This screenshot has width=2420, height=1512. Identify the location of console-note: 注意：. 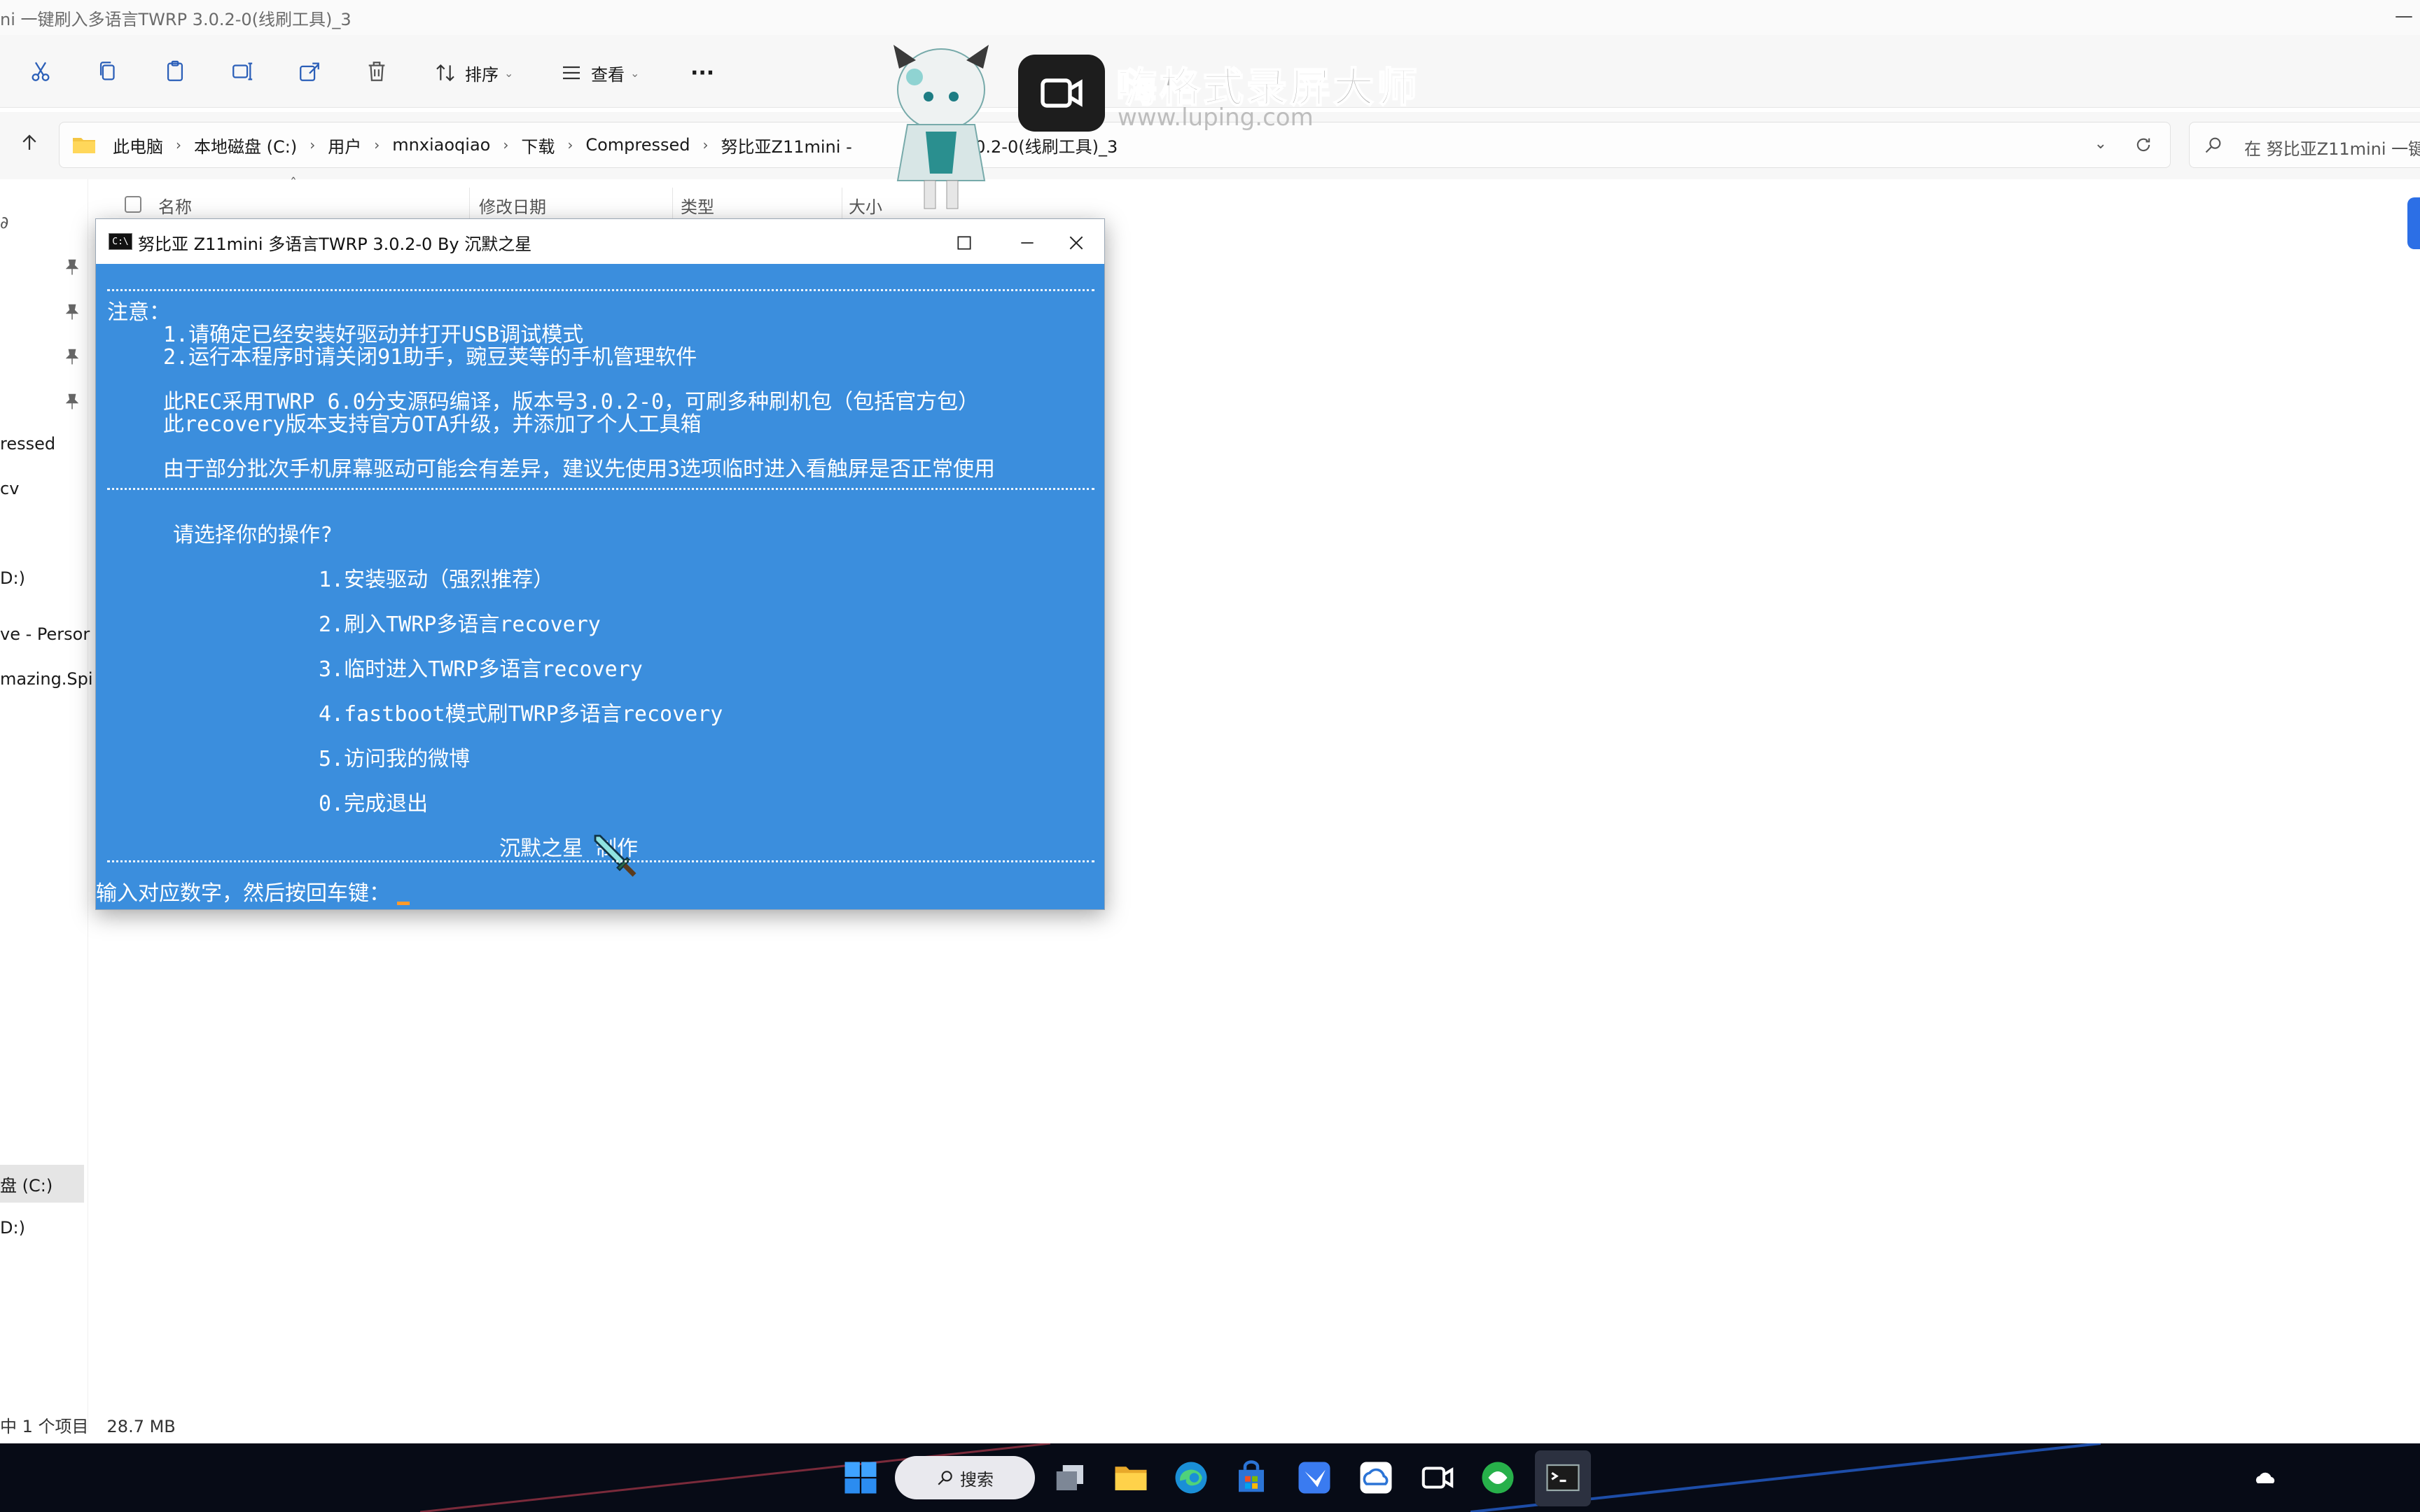
(138, 312).